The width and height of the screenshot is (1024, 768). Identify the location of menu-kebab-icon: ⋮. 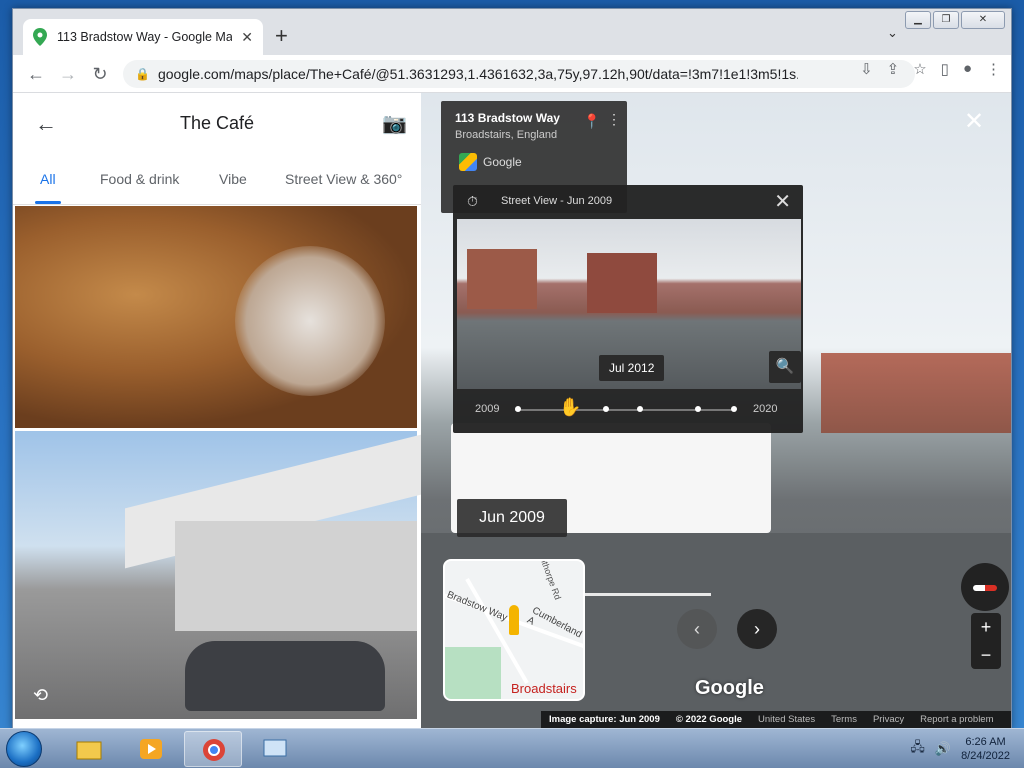
(993, 69).